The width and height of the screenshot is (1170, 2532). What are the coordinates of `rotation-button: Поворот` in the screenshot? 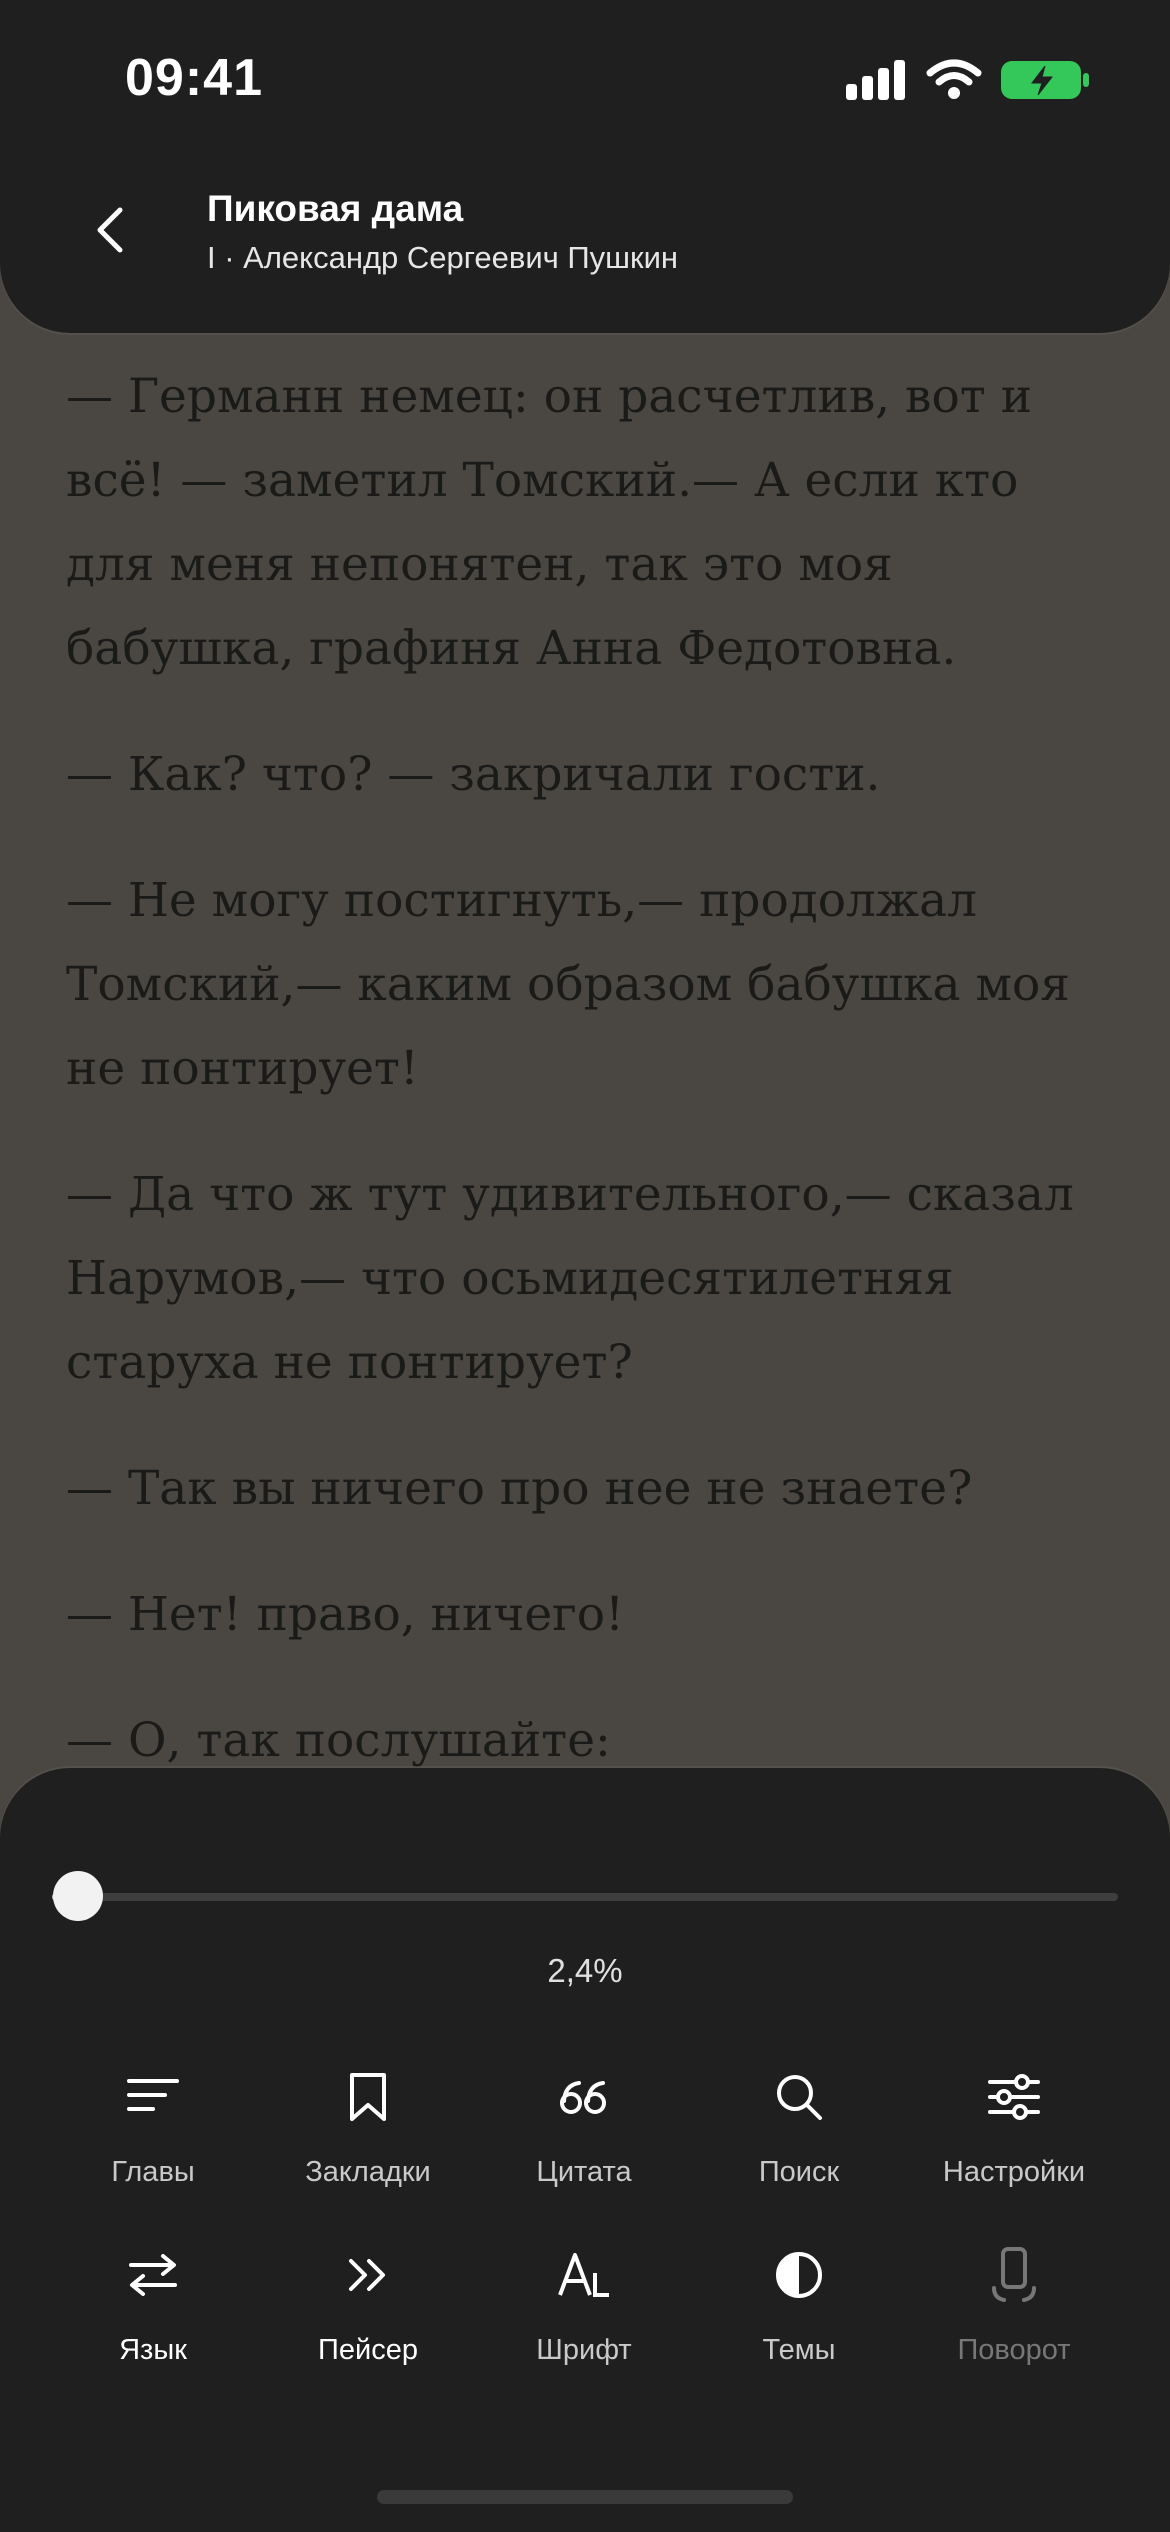 It's located at (1014, 2313).